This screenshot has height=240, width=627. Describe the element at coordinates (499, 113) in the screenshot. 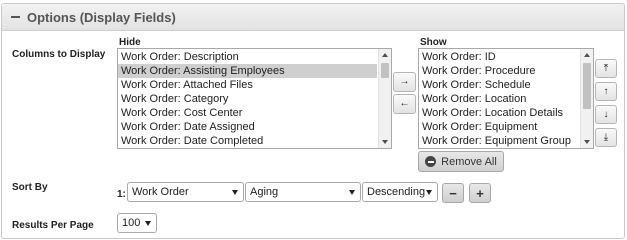

I see `list-item: Work Order: Location Details` at that location.